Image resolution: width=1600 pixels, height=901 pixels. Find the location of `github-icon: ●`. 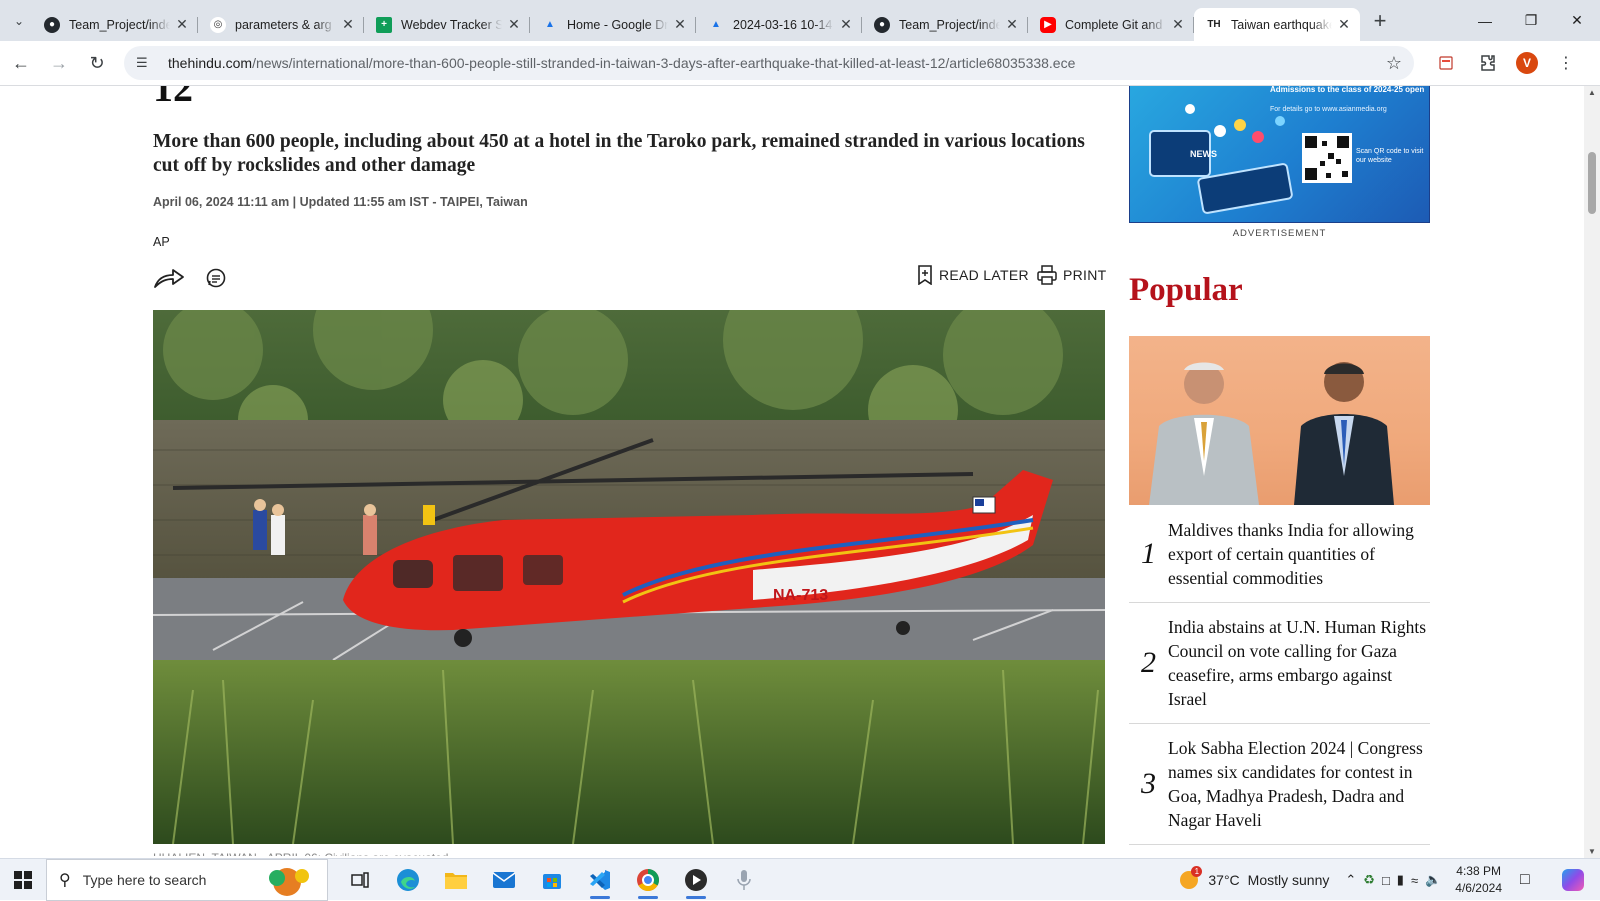

github-icon: ● is located at coordinates (882, 24).